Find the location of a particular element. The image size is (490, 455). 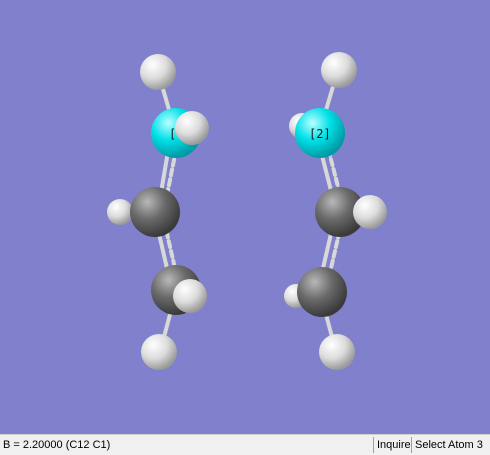

atom-label-2: [2] is located at coordinates (320, 134).